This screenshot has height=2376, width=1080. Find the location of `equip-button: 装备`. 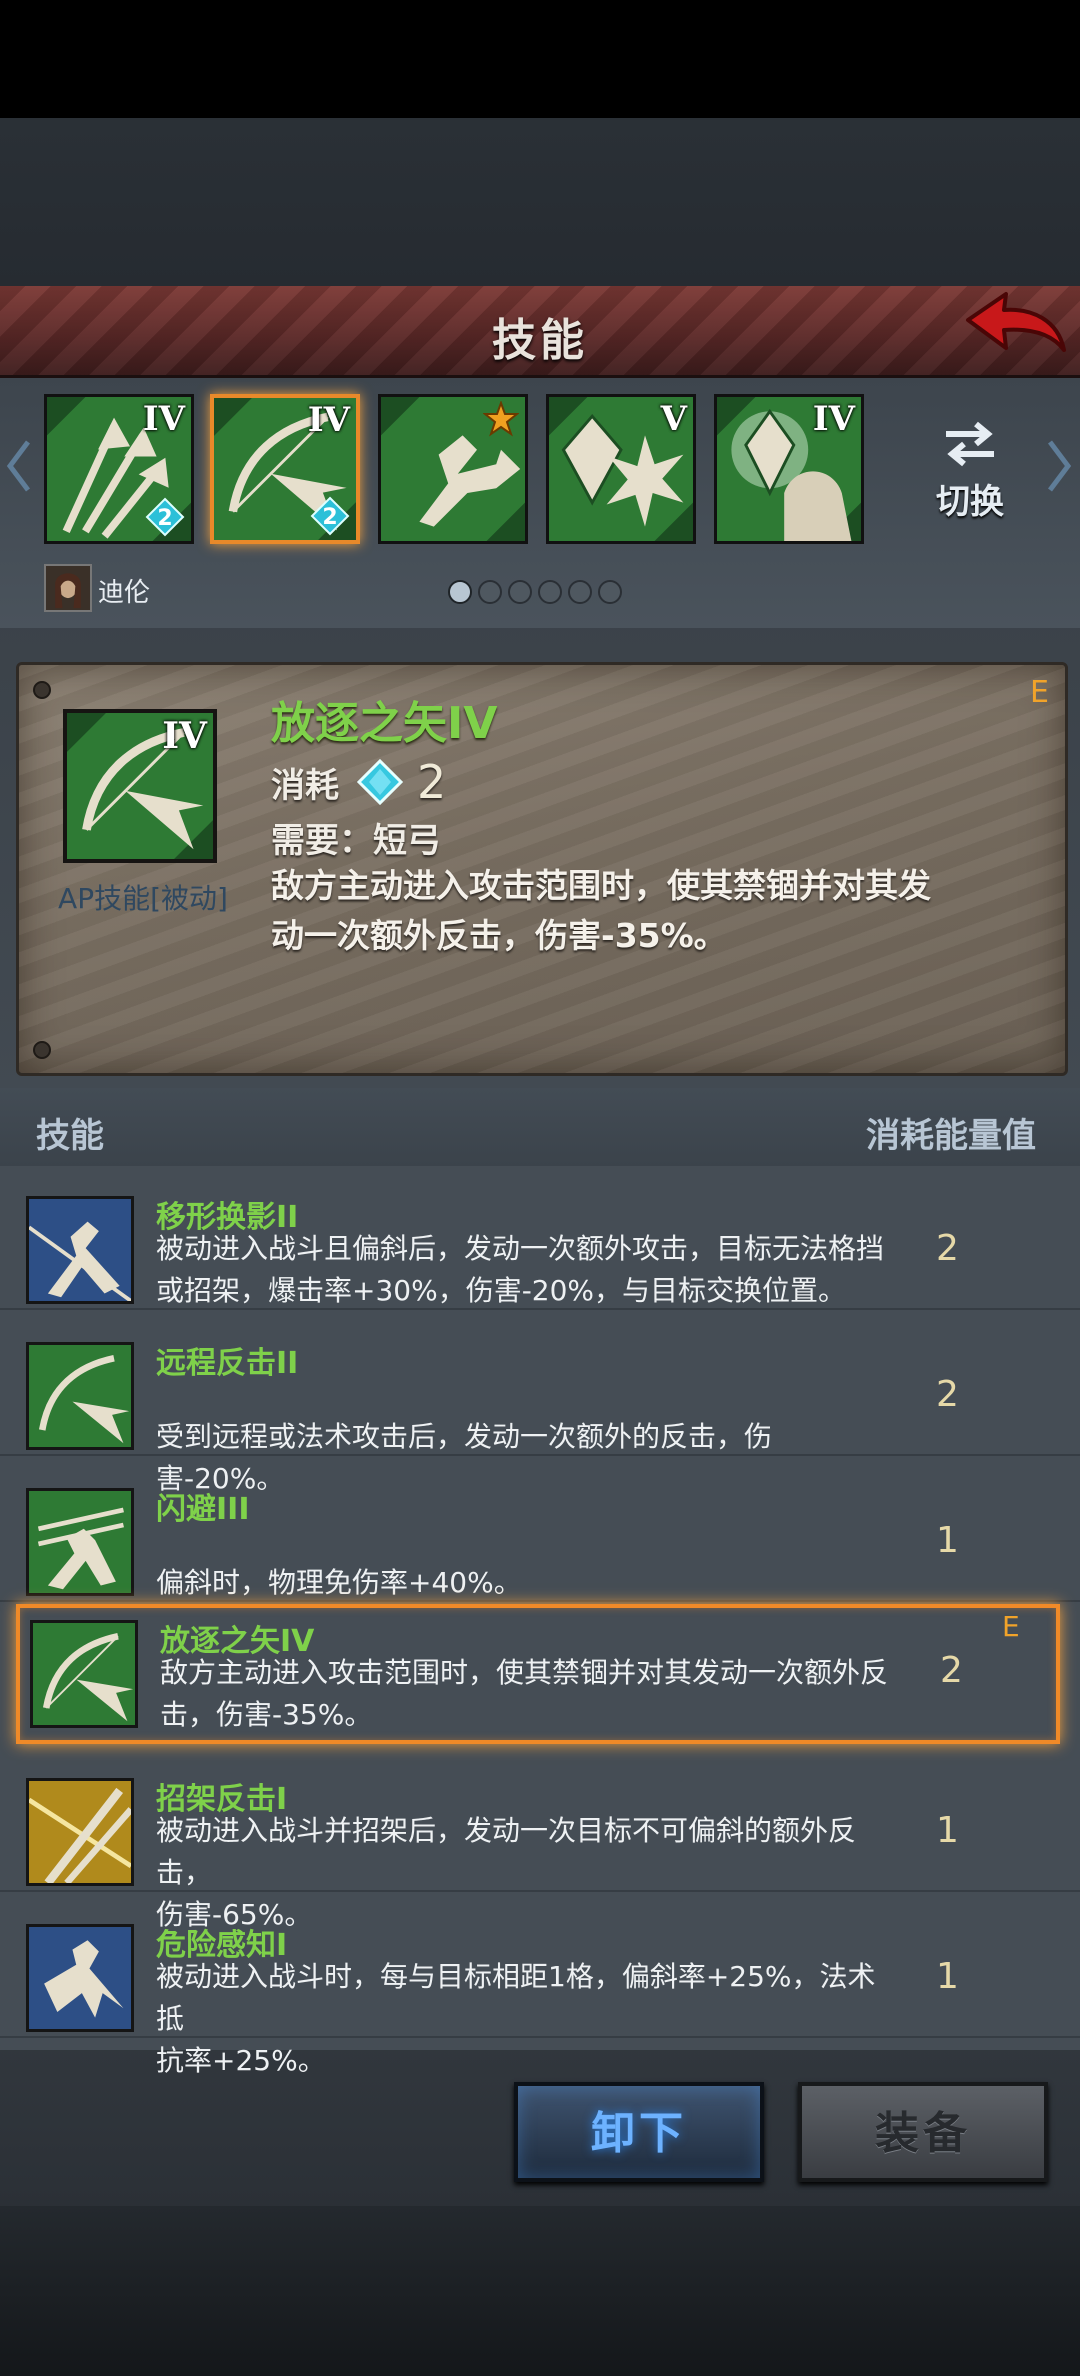

equip-button: 装备 is located at coordinates (923, 2132).